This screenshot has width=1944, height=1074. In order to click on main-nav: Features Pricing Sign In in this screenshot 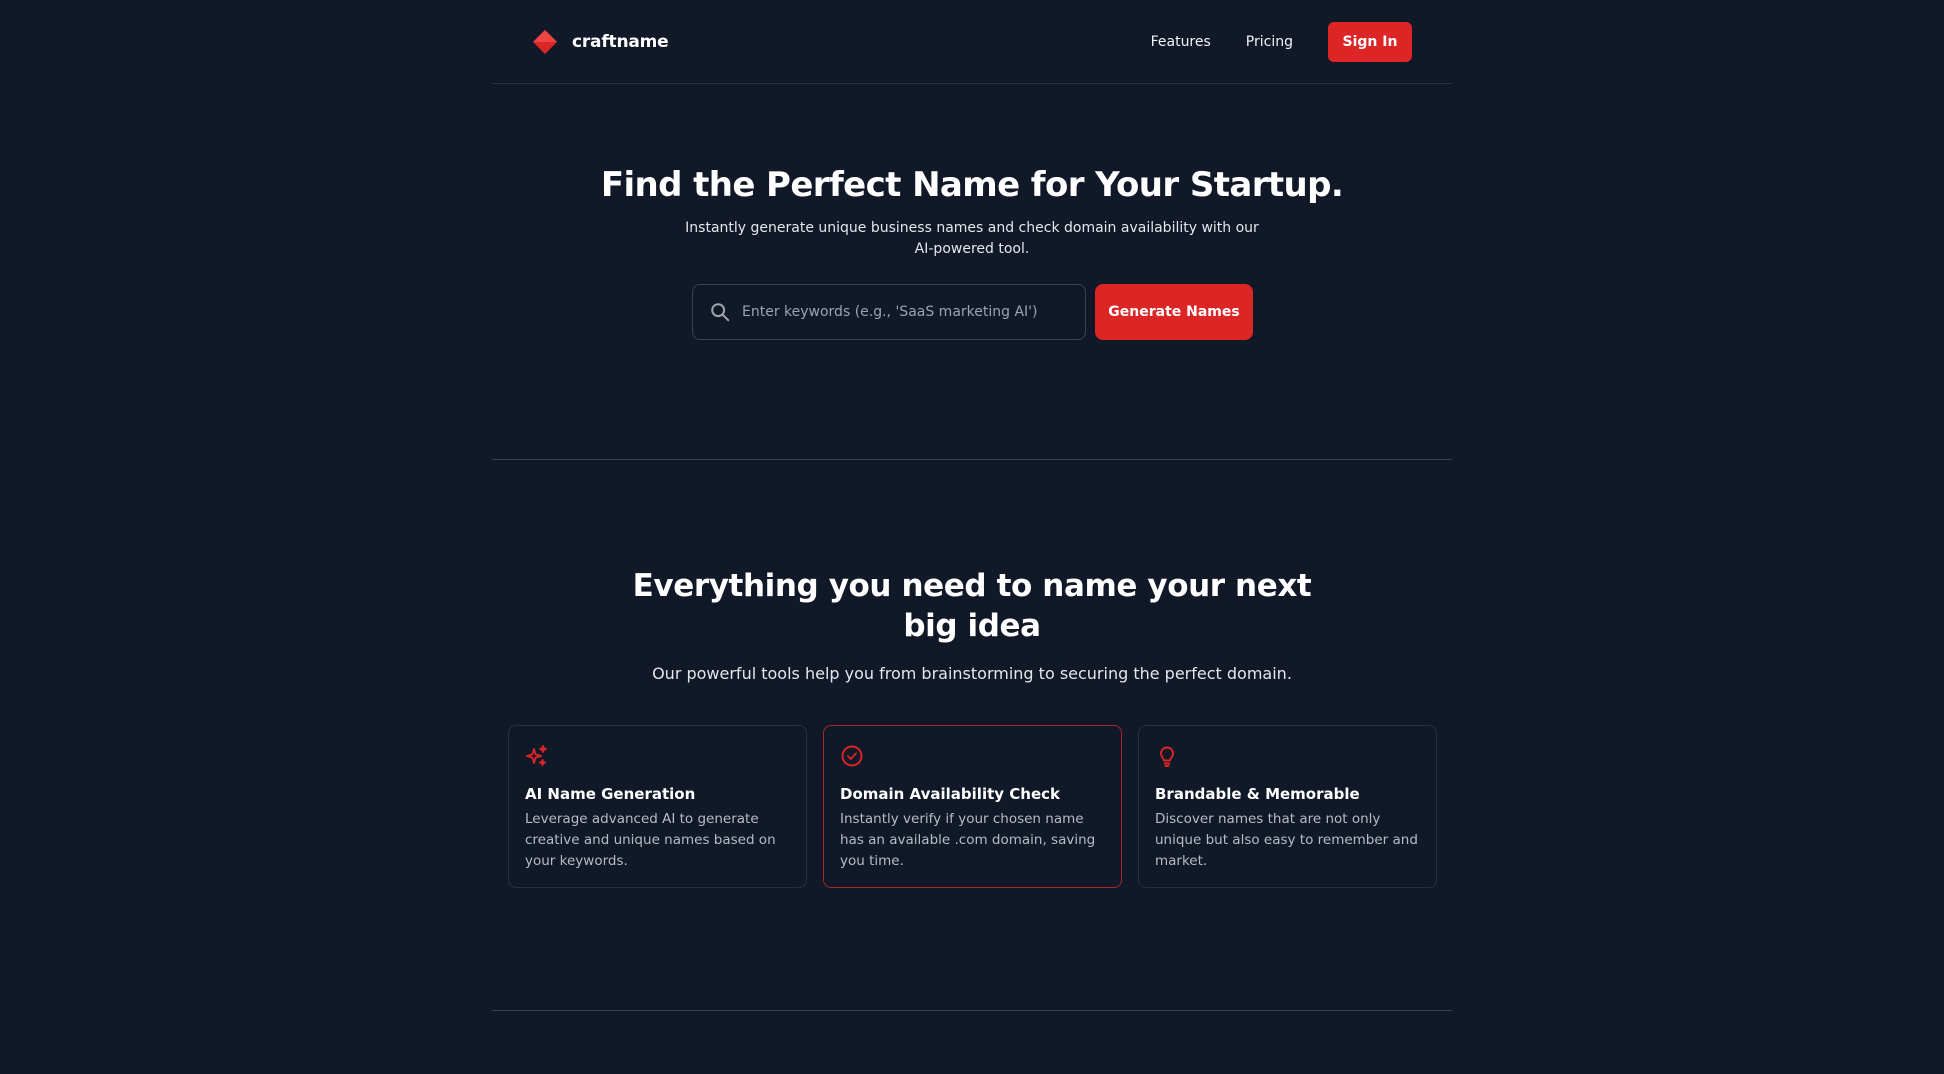, I will do `click(1281, 41)`.